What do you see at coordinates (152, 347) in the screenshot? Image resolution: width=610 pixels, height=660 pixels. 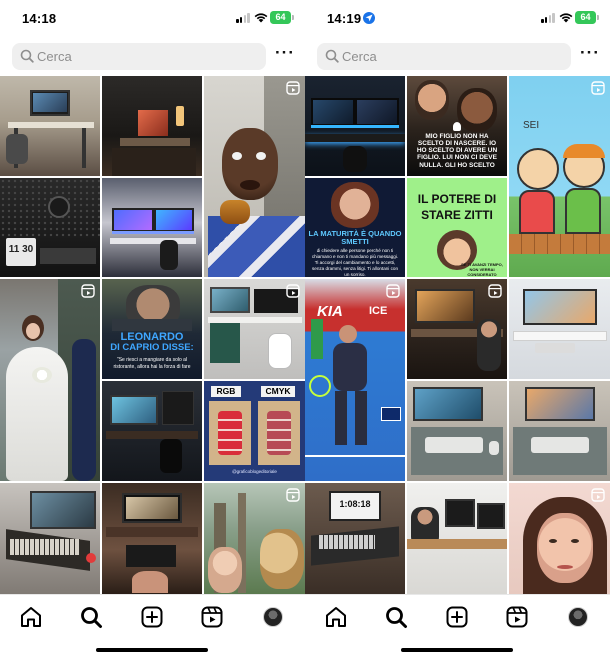 I see `post-headline: DI CAPRIO DISSE:` at bounding box center [152, 347].